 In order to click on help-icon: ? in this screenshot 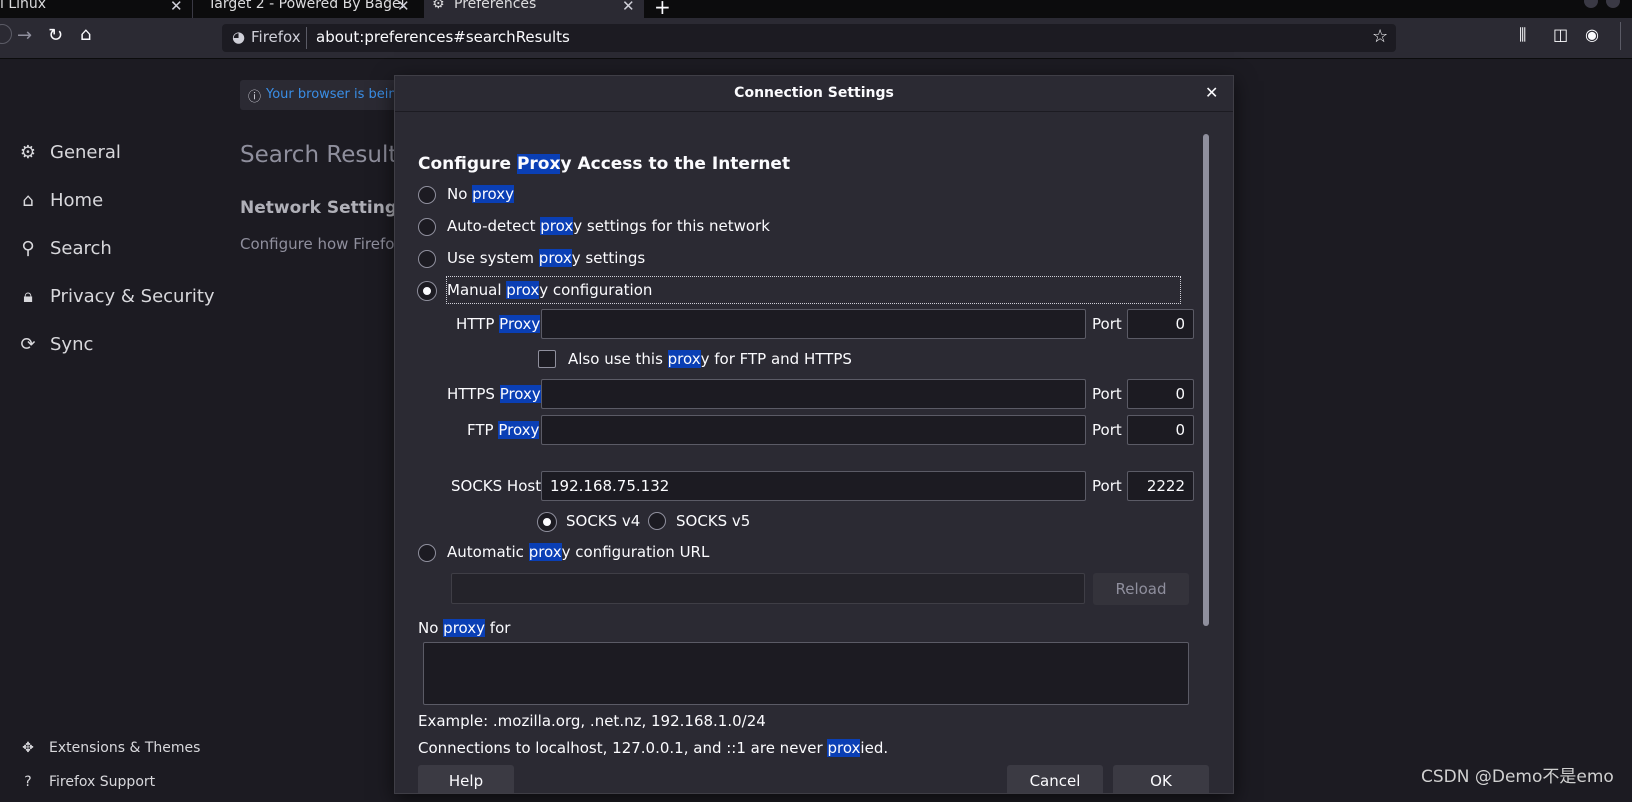, I will do `click(28, 782)`.